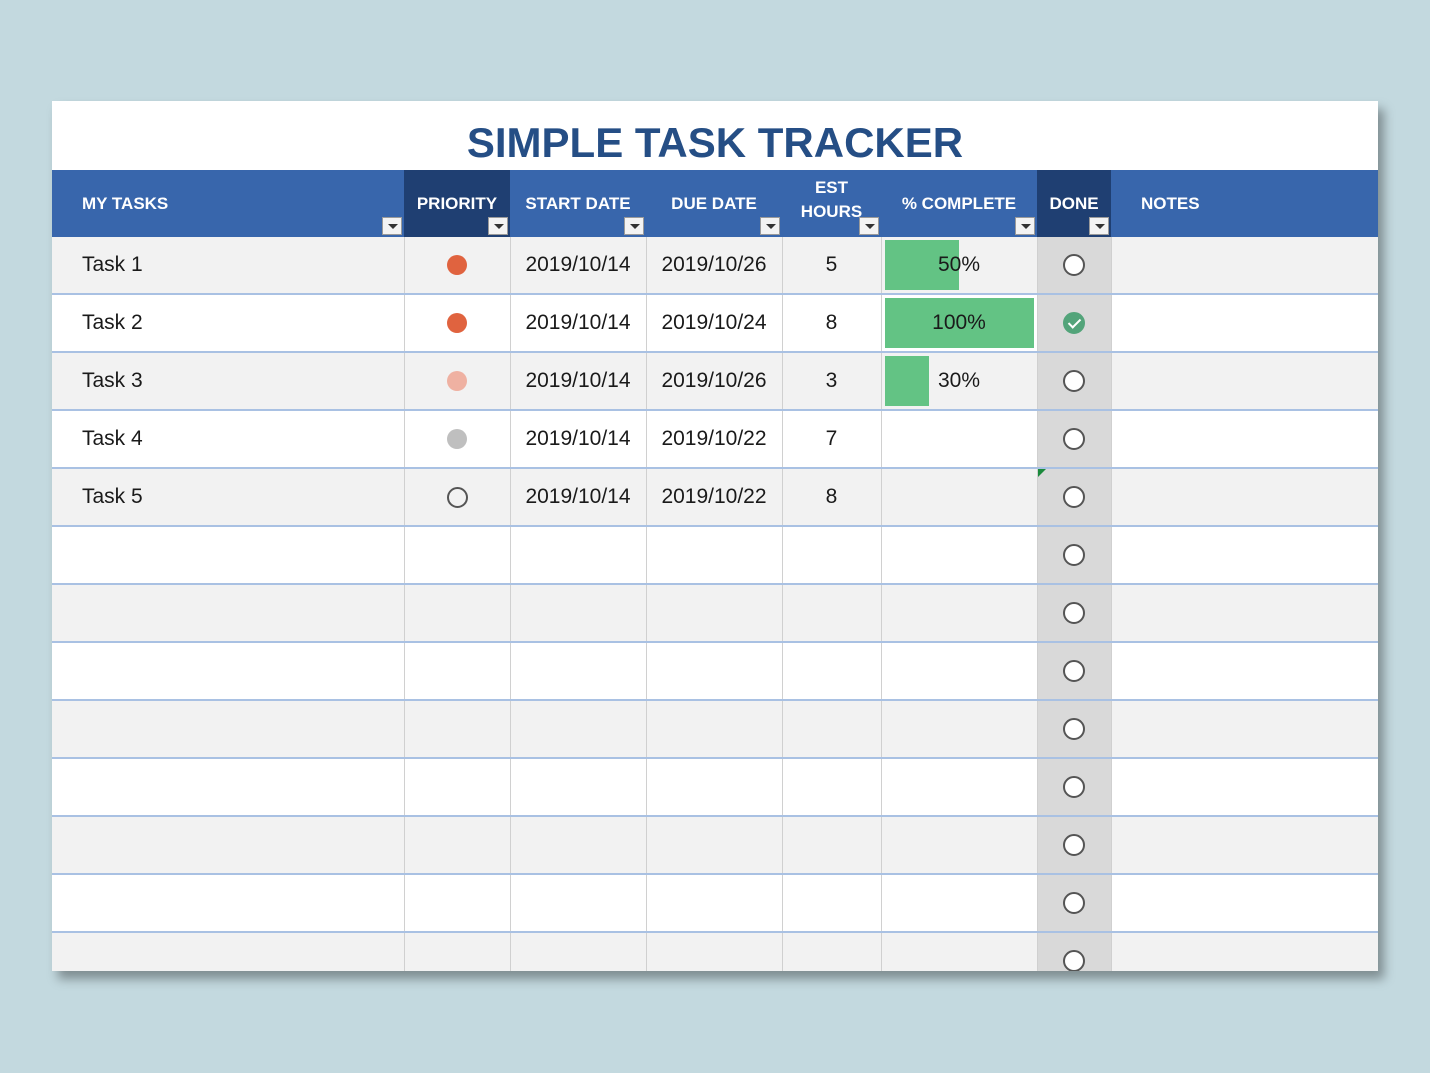 This screenshot has height=1073, width=1430. I want to click on percent-complete-cell: 30%, so click(959, 381).